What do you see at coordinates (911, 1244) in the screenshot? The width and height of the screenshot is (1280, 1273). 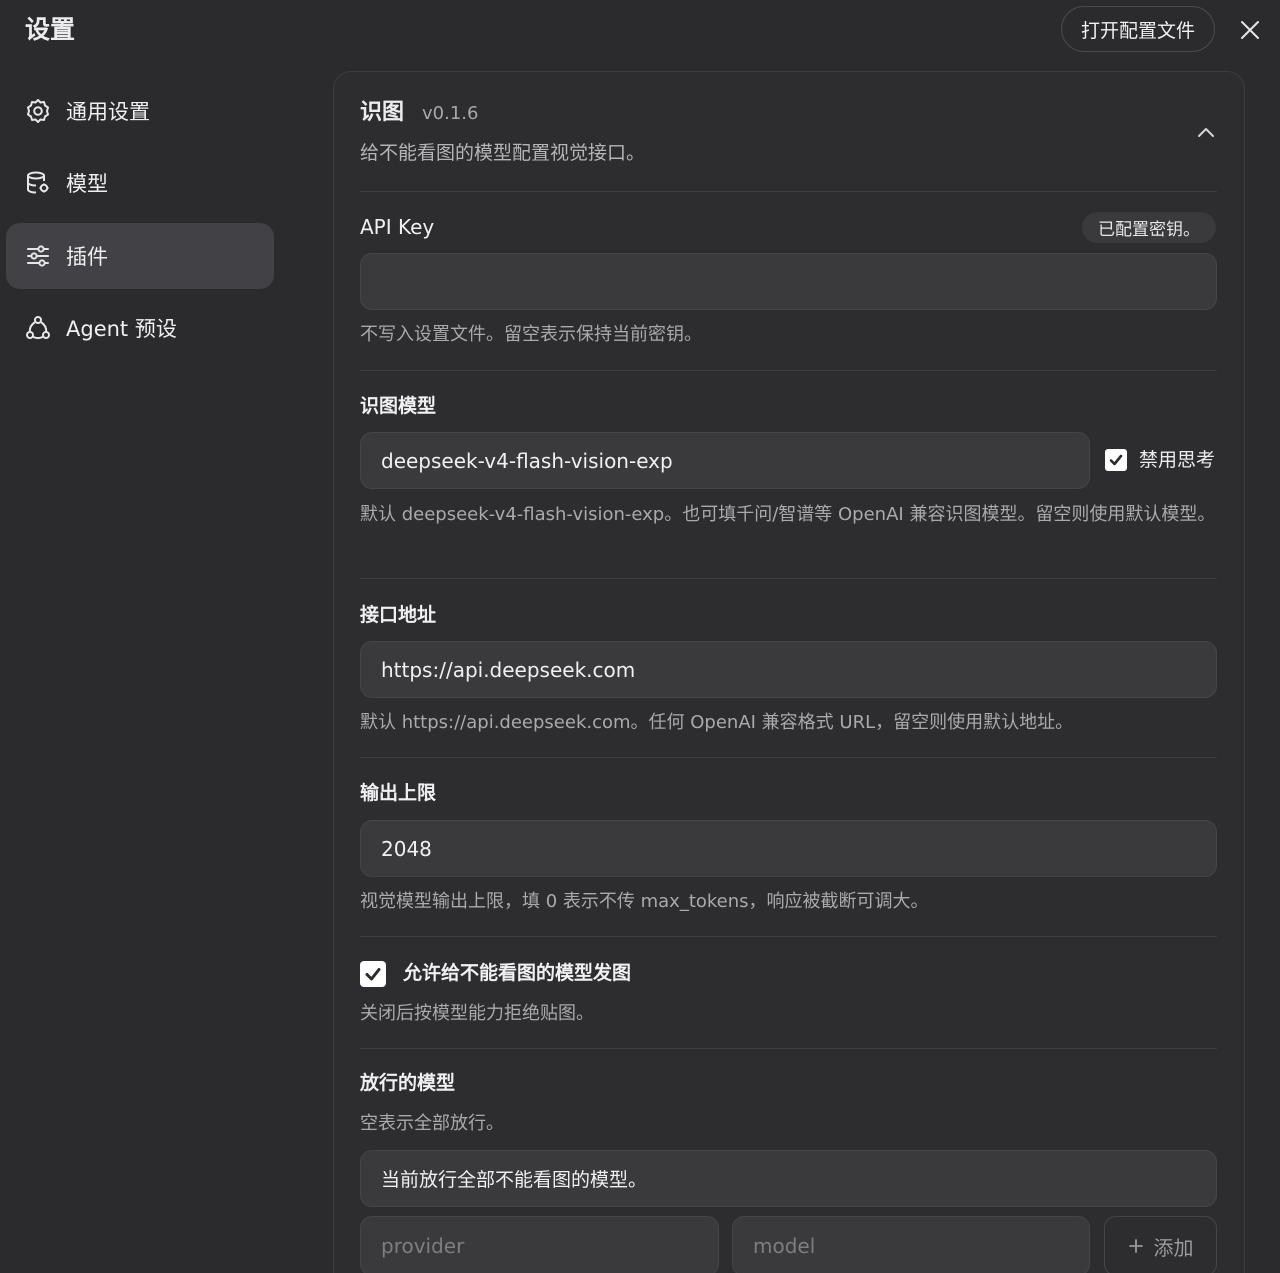 I see `model-input: model` at bounding box center [911, 1244].